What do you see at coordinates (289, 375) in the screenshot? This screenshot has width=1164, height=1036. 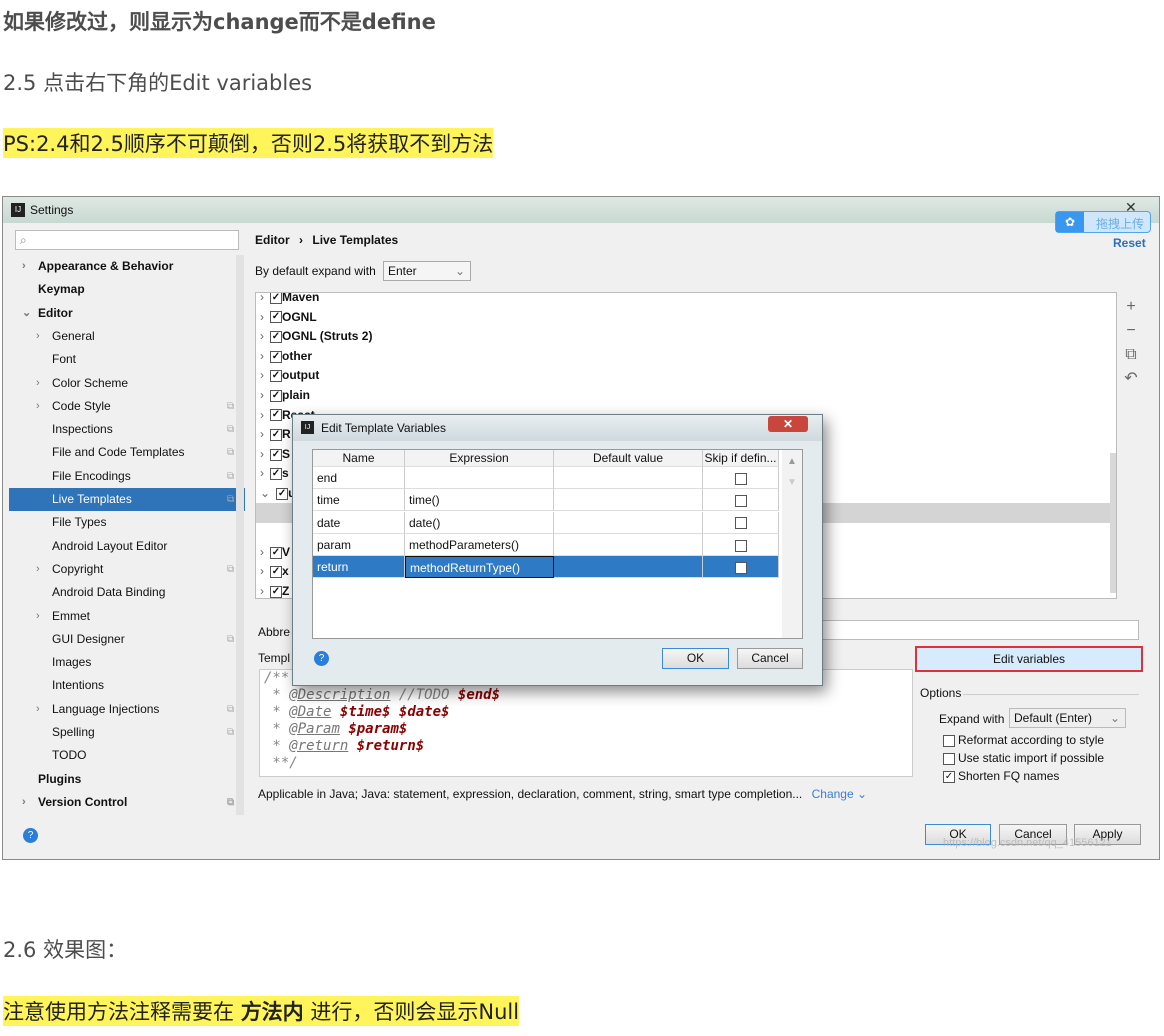 I see `template-group: › ✓ output` at bounding box center [289, 375].